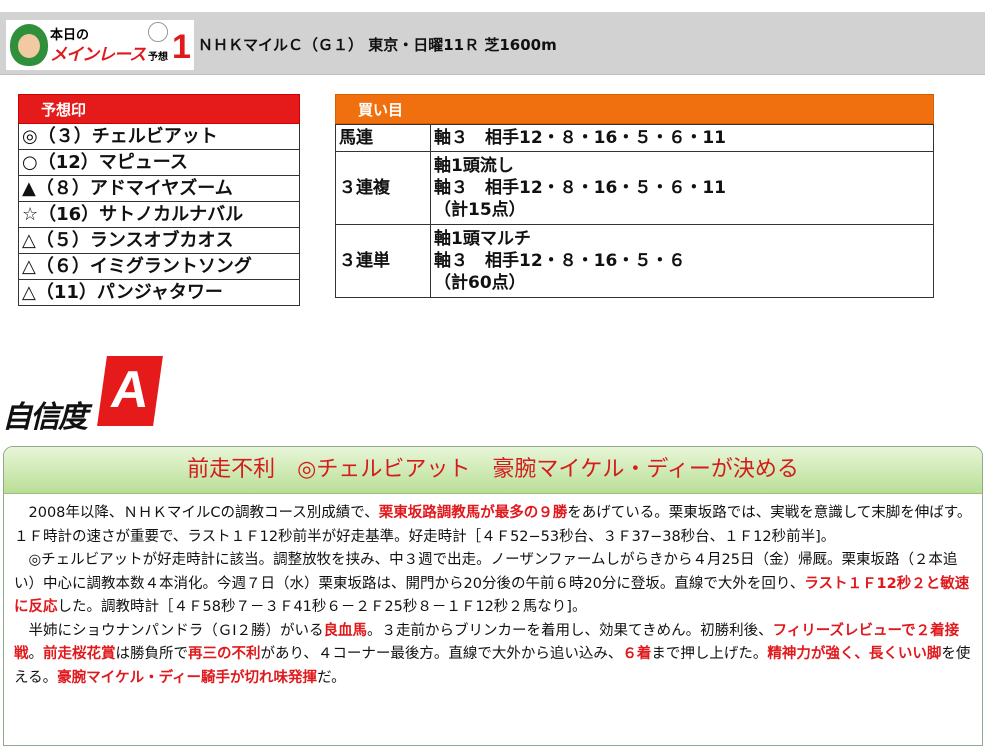 The width and height of the screenshot is (988, 746). What do you see at coordinates (482, 239) in the screenshot?
I see `bet-line: 軸1頭マルチ` at bounding box center [482, 239].